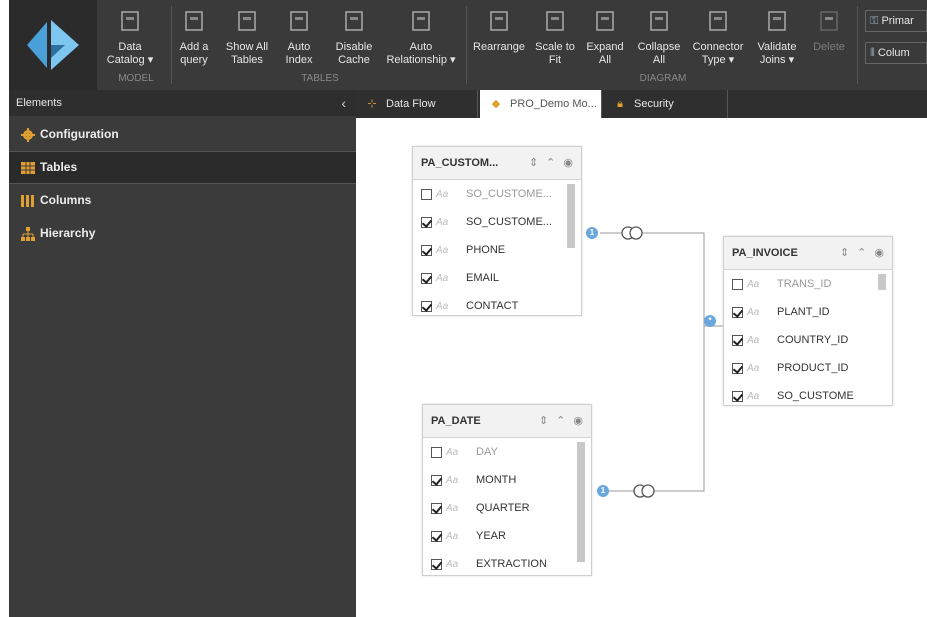  What do you see at coordinates (555, 38) in the screenshot?
I see `scale-fit-button: Scale to Fit` at bounding box center [555, 38].